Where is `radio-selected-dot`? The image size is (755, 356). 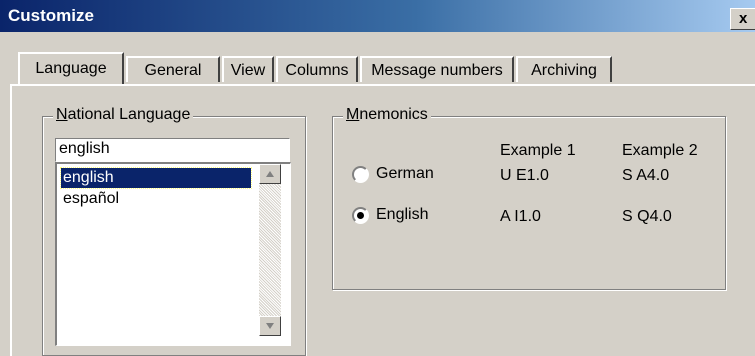 radio-selected-dot is located at coordinates (360, 215).